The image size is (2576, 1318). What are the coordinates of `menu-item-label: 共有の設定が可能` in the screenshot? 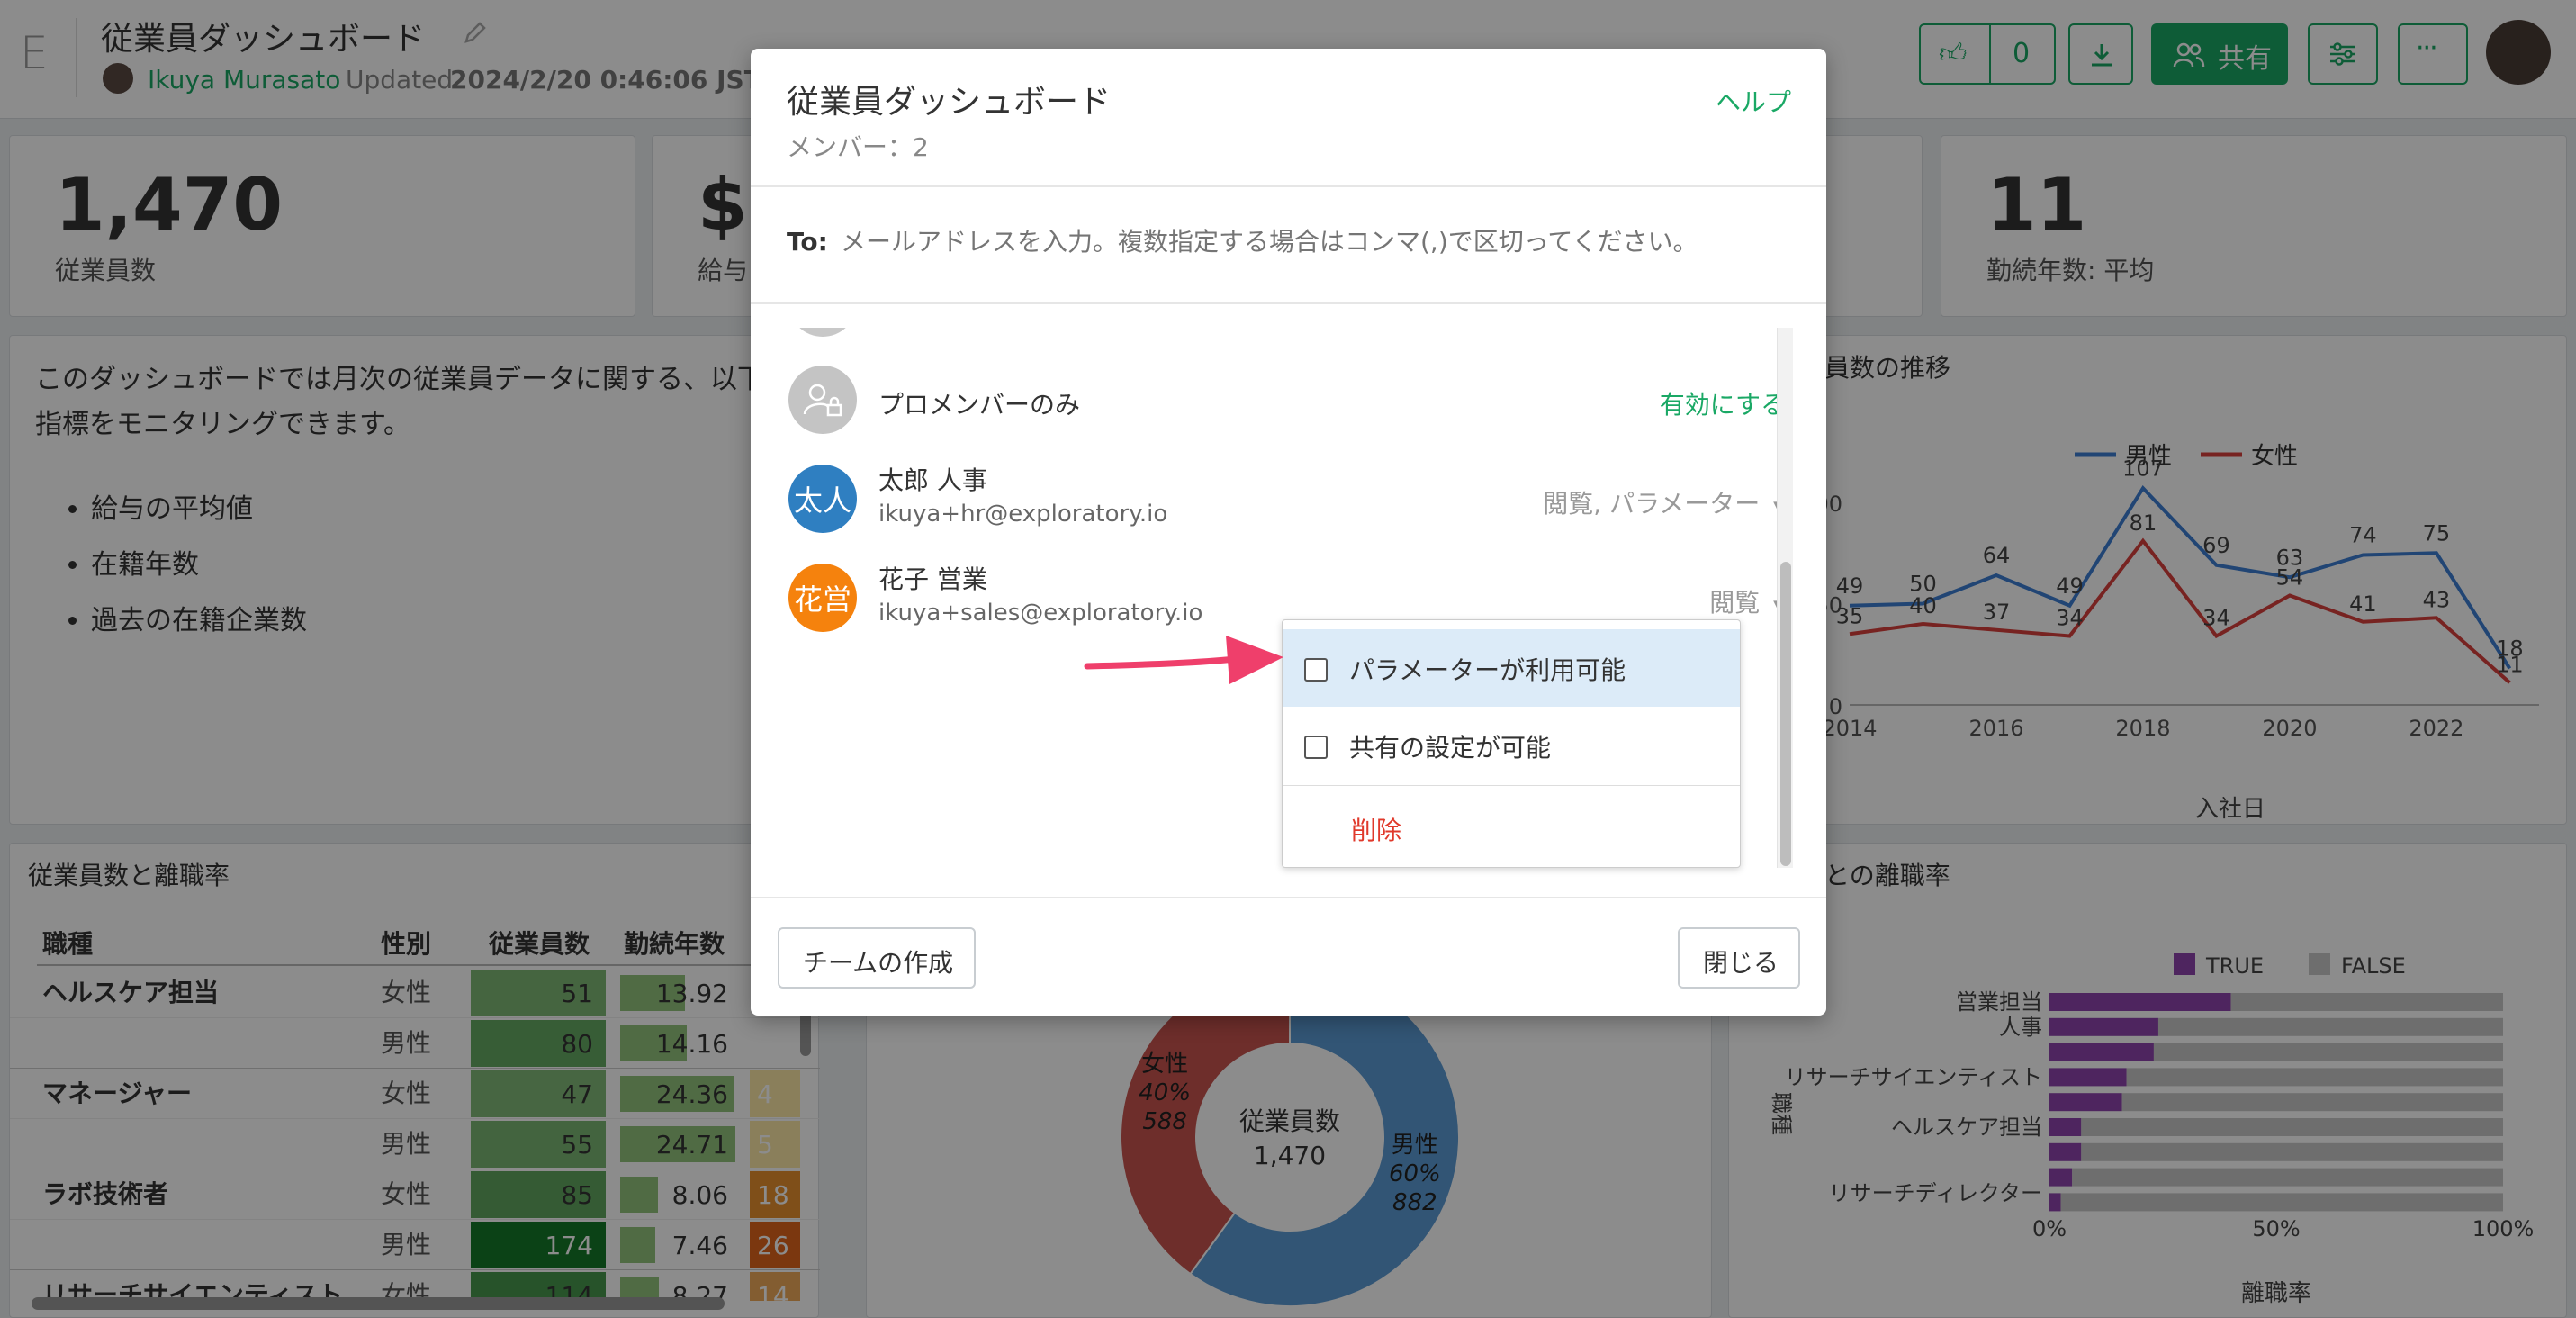 It's located at (1450, 748).